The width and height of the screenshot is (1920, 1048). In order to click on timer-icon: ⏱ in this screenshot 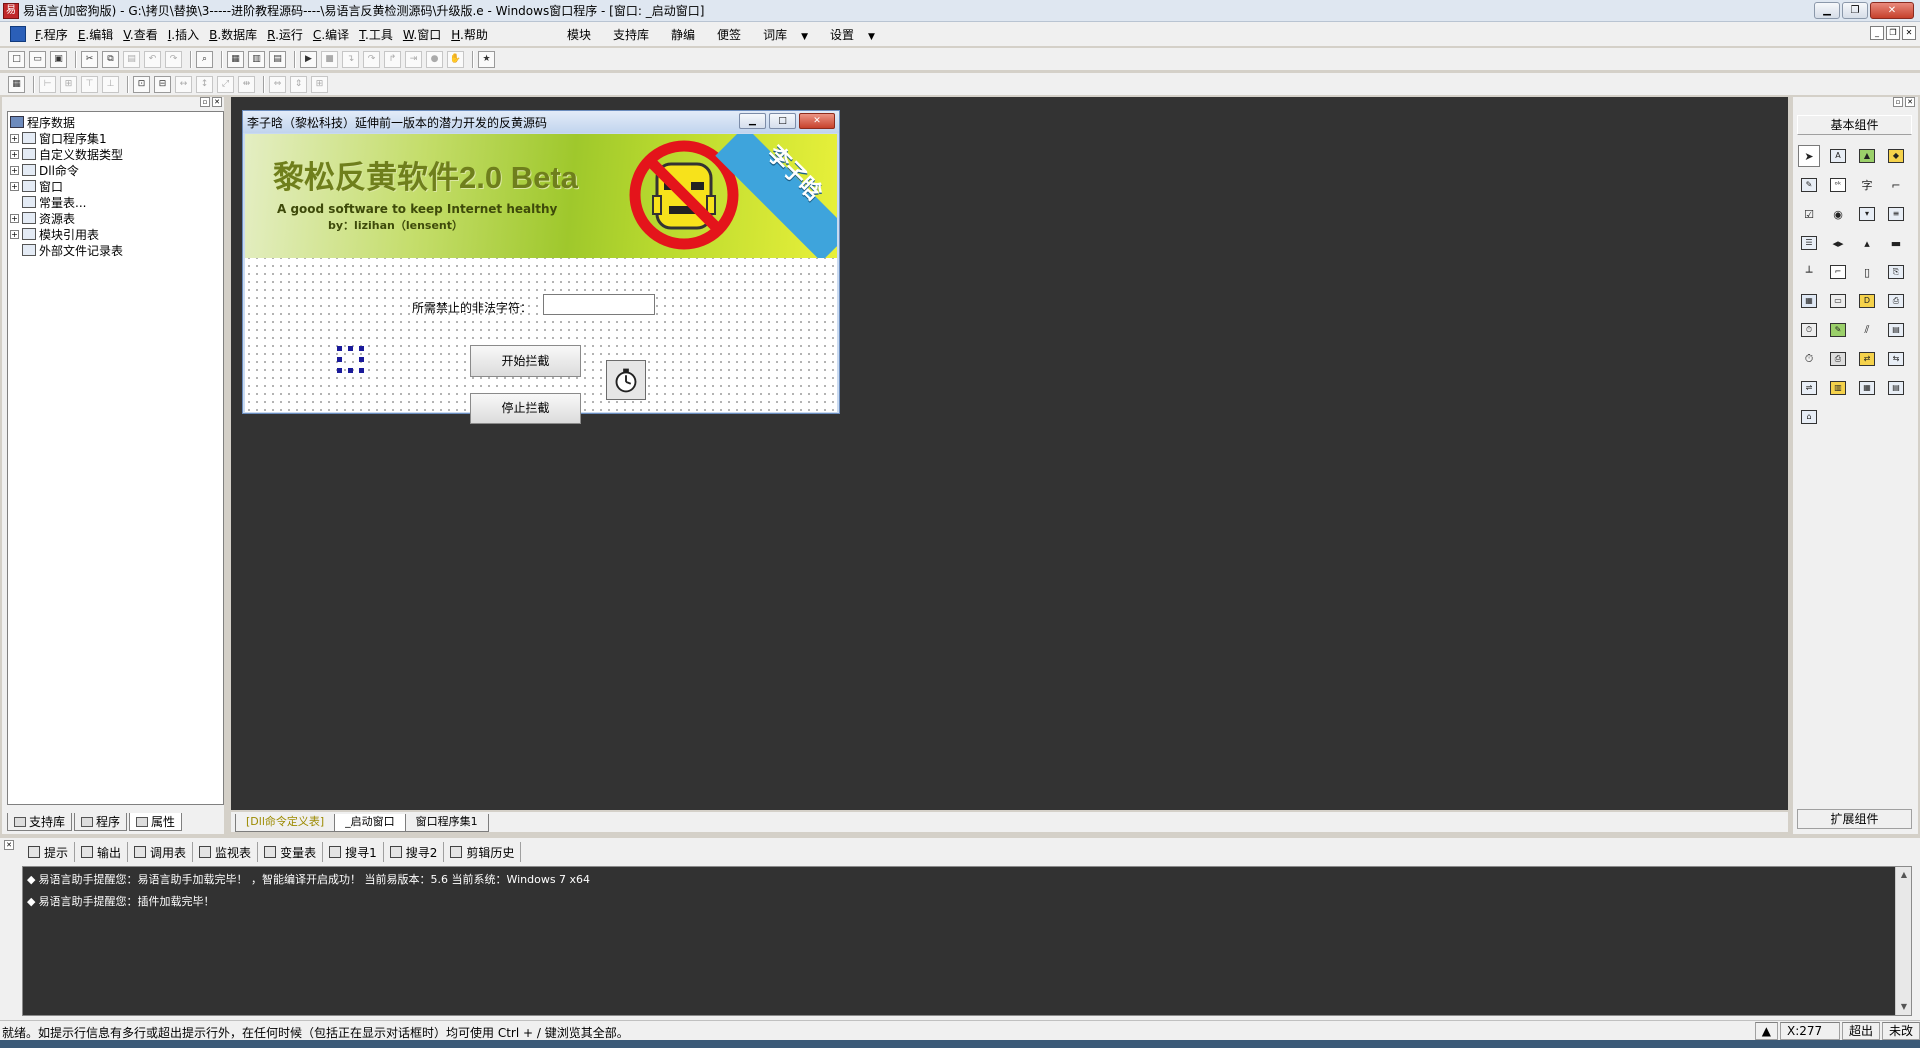, I will do `click(1809, 330)`.